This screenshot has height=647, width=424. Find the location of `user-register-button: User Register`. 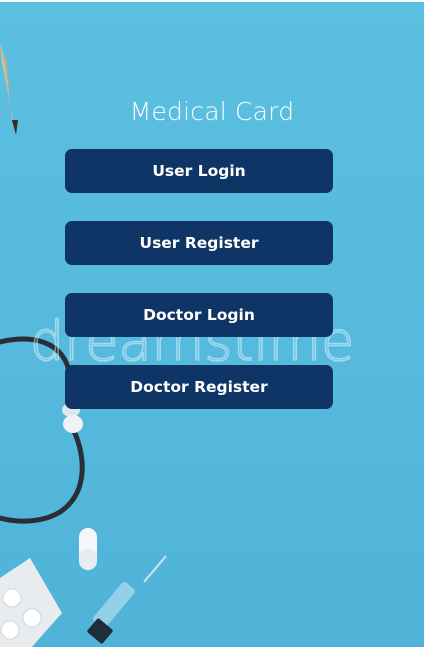

user-register-button: User Register is located at coordinates (199, 243).